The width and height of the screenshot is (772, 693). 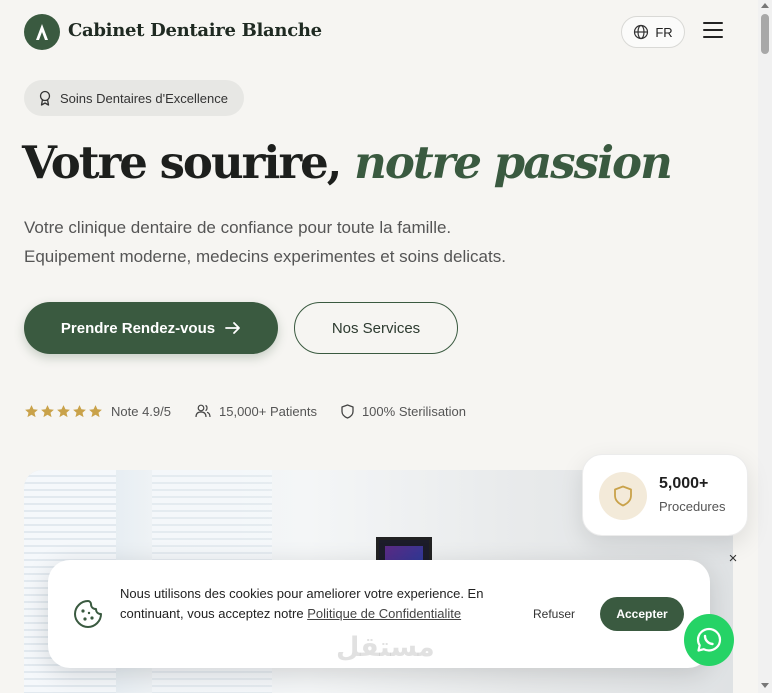 I want to click on sterilisation-label: 100% Sterilisation, so click(x=414, y=411).